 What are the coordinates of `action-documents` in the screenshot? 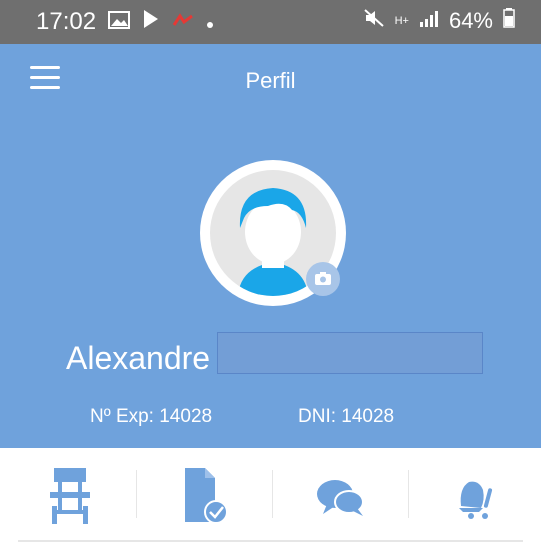 It's located at (205, 496).